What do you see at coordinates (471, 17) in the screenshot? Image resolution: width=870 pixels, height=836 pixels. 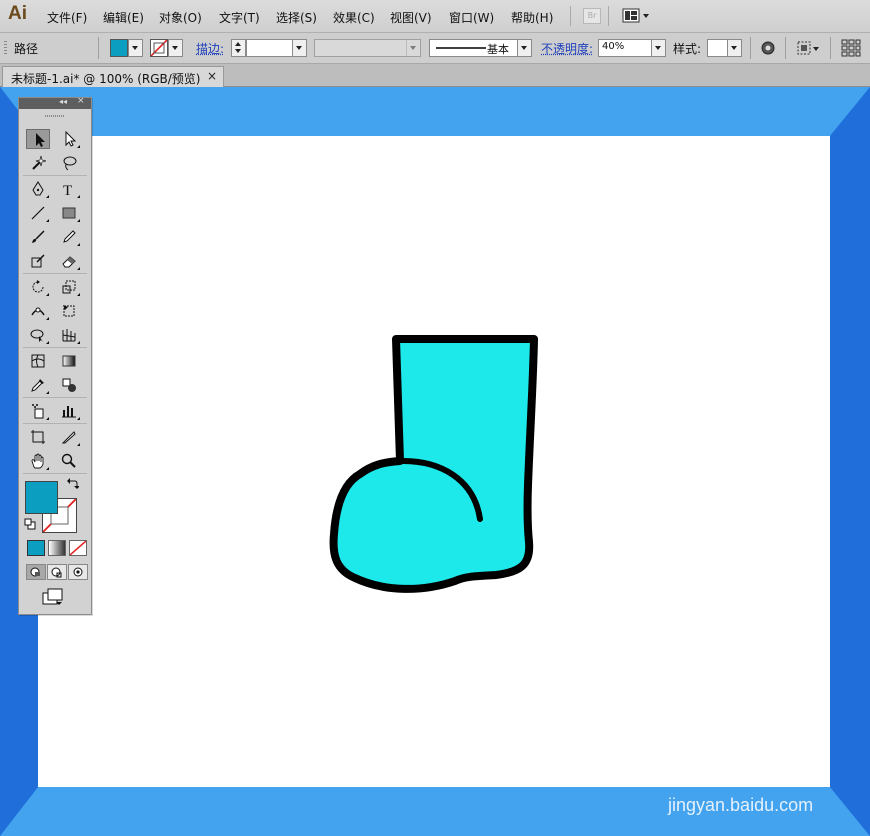 I see `menu-window: 窗口(W)` at bounding box center [471, 17].